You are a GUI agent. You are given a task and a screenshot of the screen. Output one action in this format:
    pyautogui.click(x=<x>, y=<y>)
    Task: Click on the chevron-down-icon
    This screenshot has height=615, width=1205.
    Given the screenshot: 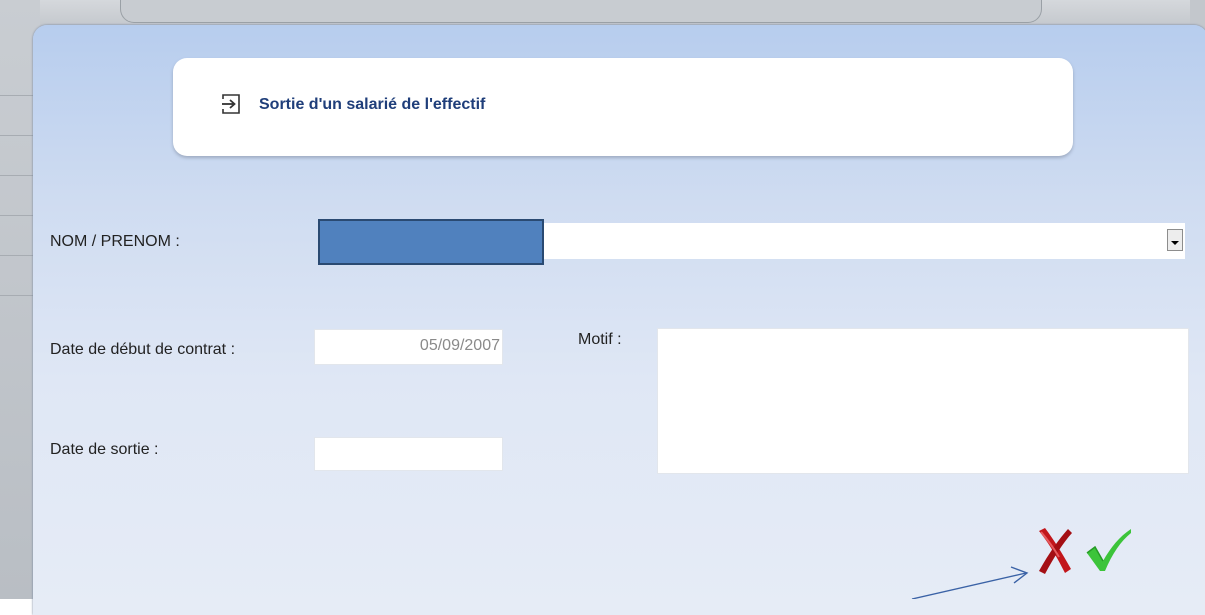 What is the action you would take?
    pyautogui.click(x=1175, y=240)
    